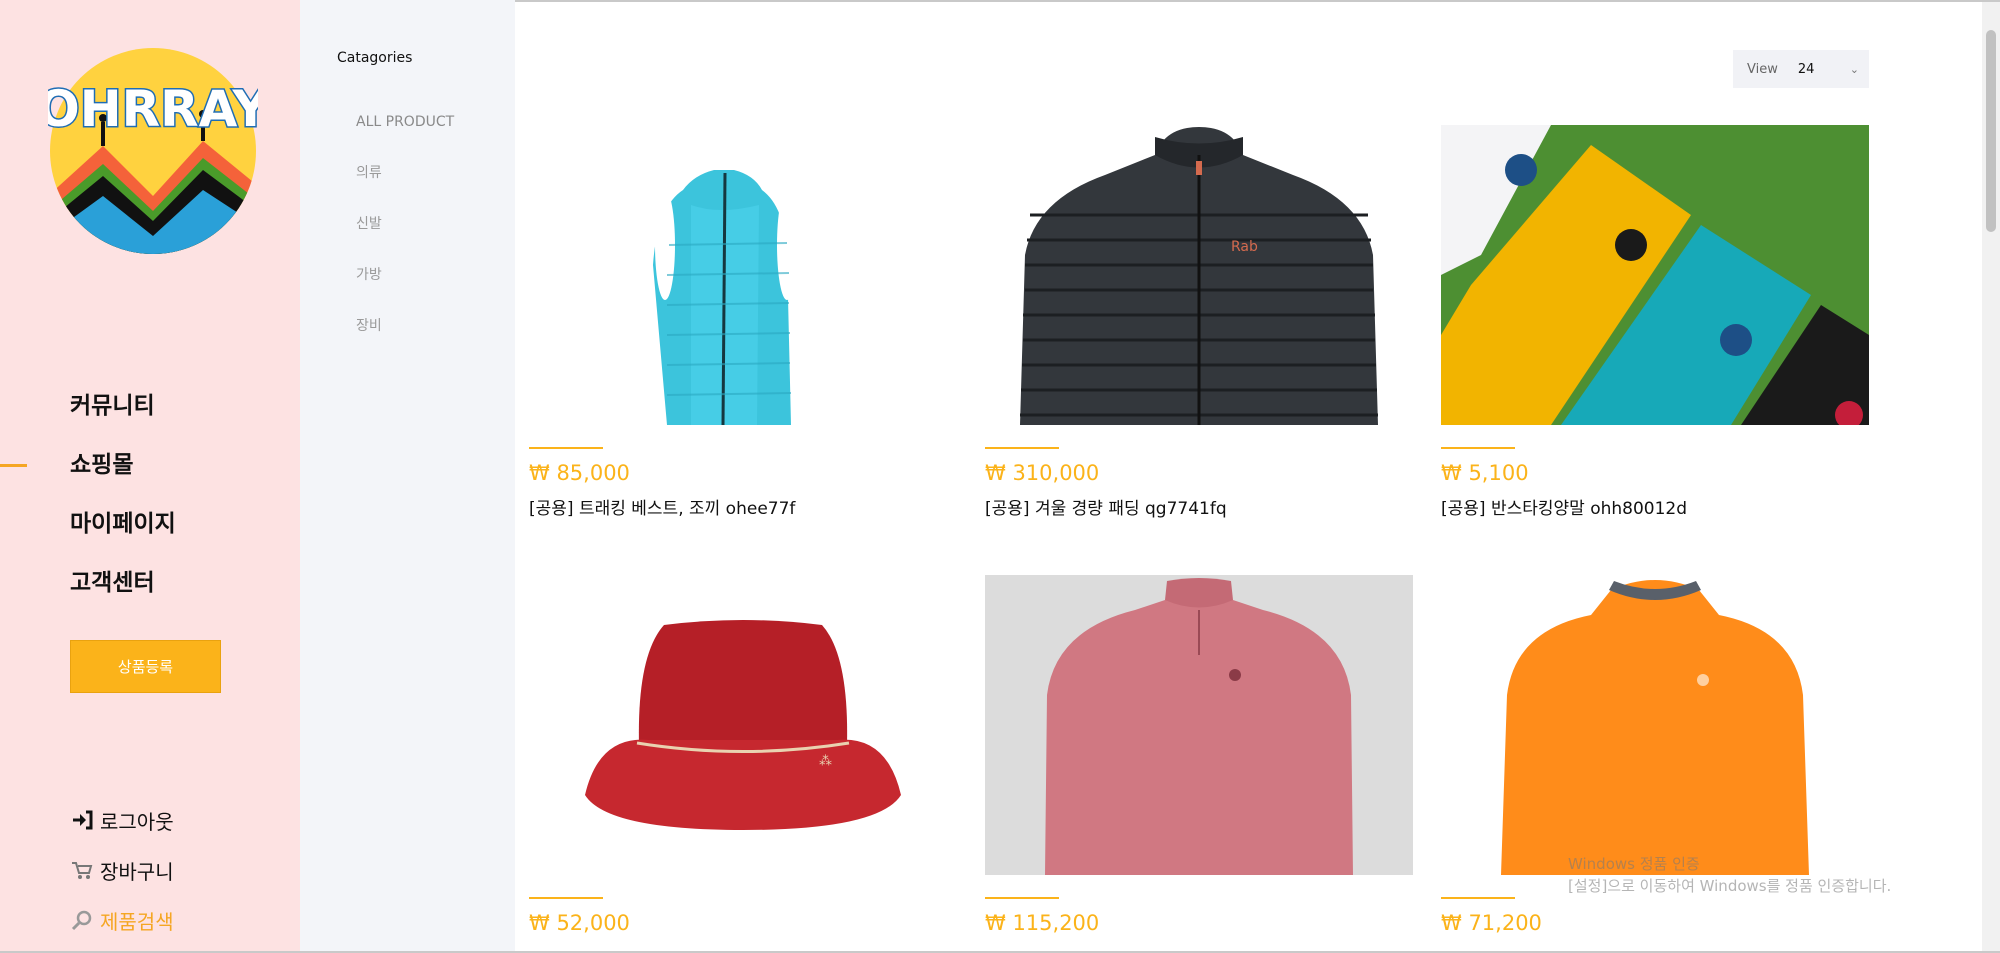  What do you see at coordinates (123, 592) in the screenshot?
I see `nav-customer-center: 고객센터` at bounding box center [123, 592].